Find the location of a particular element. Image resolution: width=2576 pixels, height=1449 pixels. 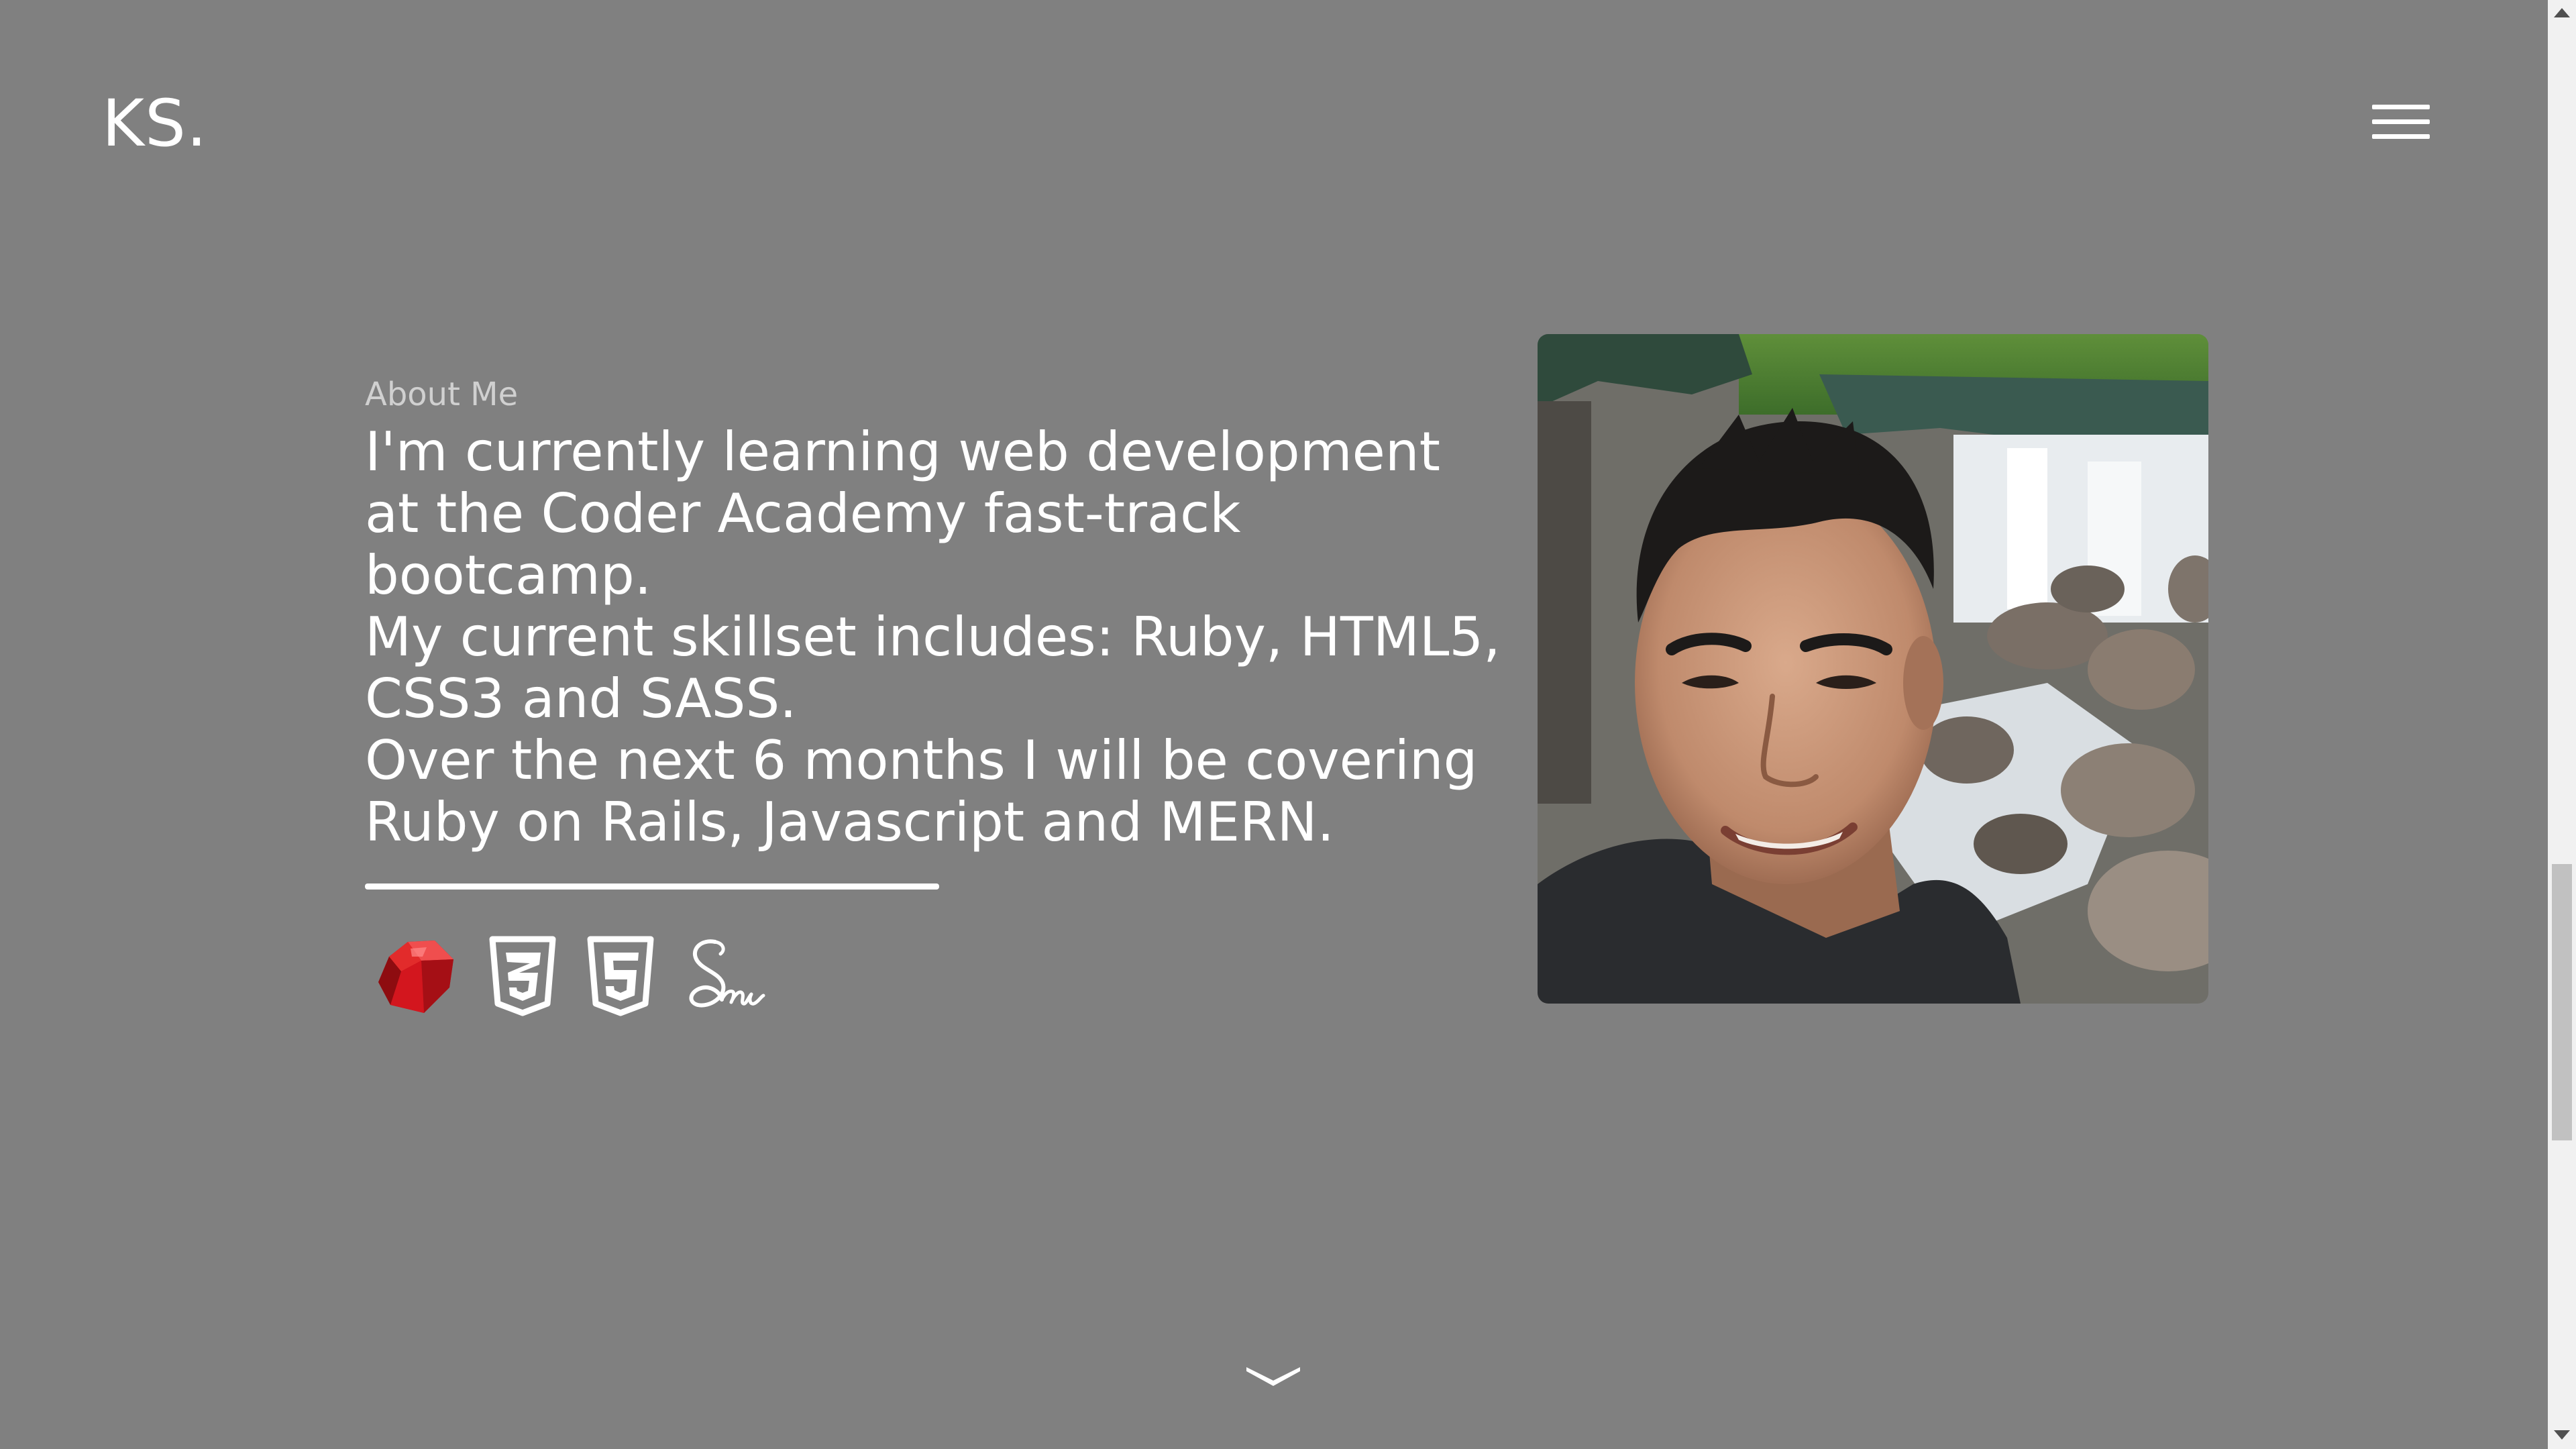

divider is located at coordinates (652, 886).